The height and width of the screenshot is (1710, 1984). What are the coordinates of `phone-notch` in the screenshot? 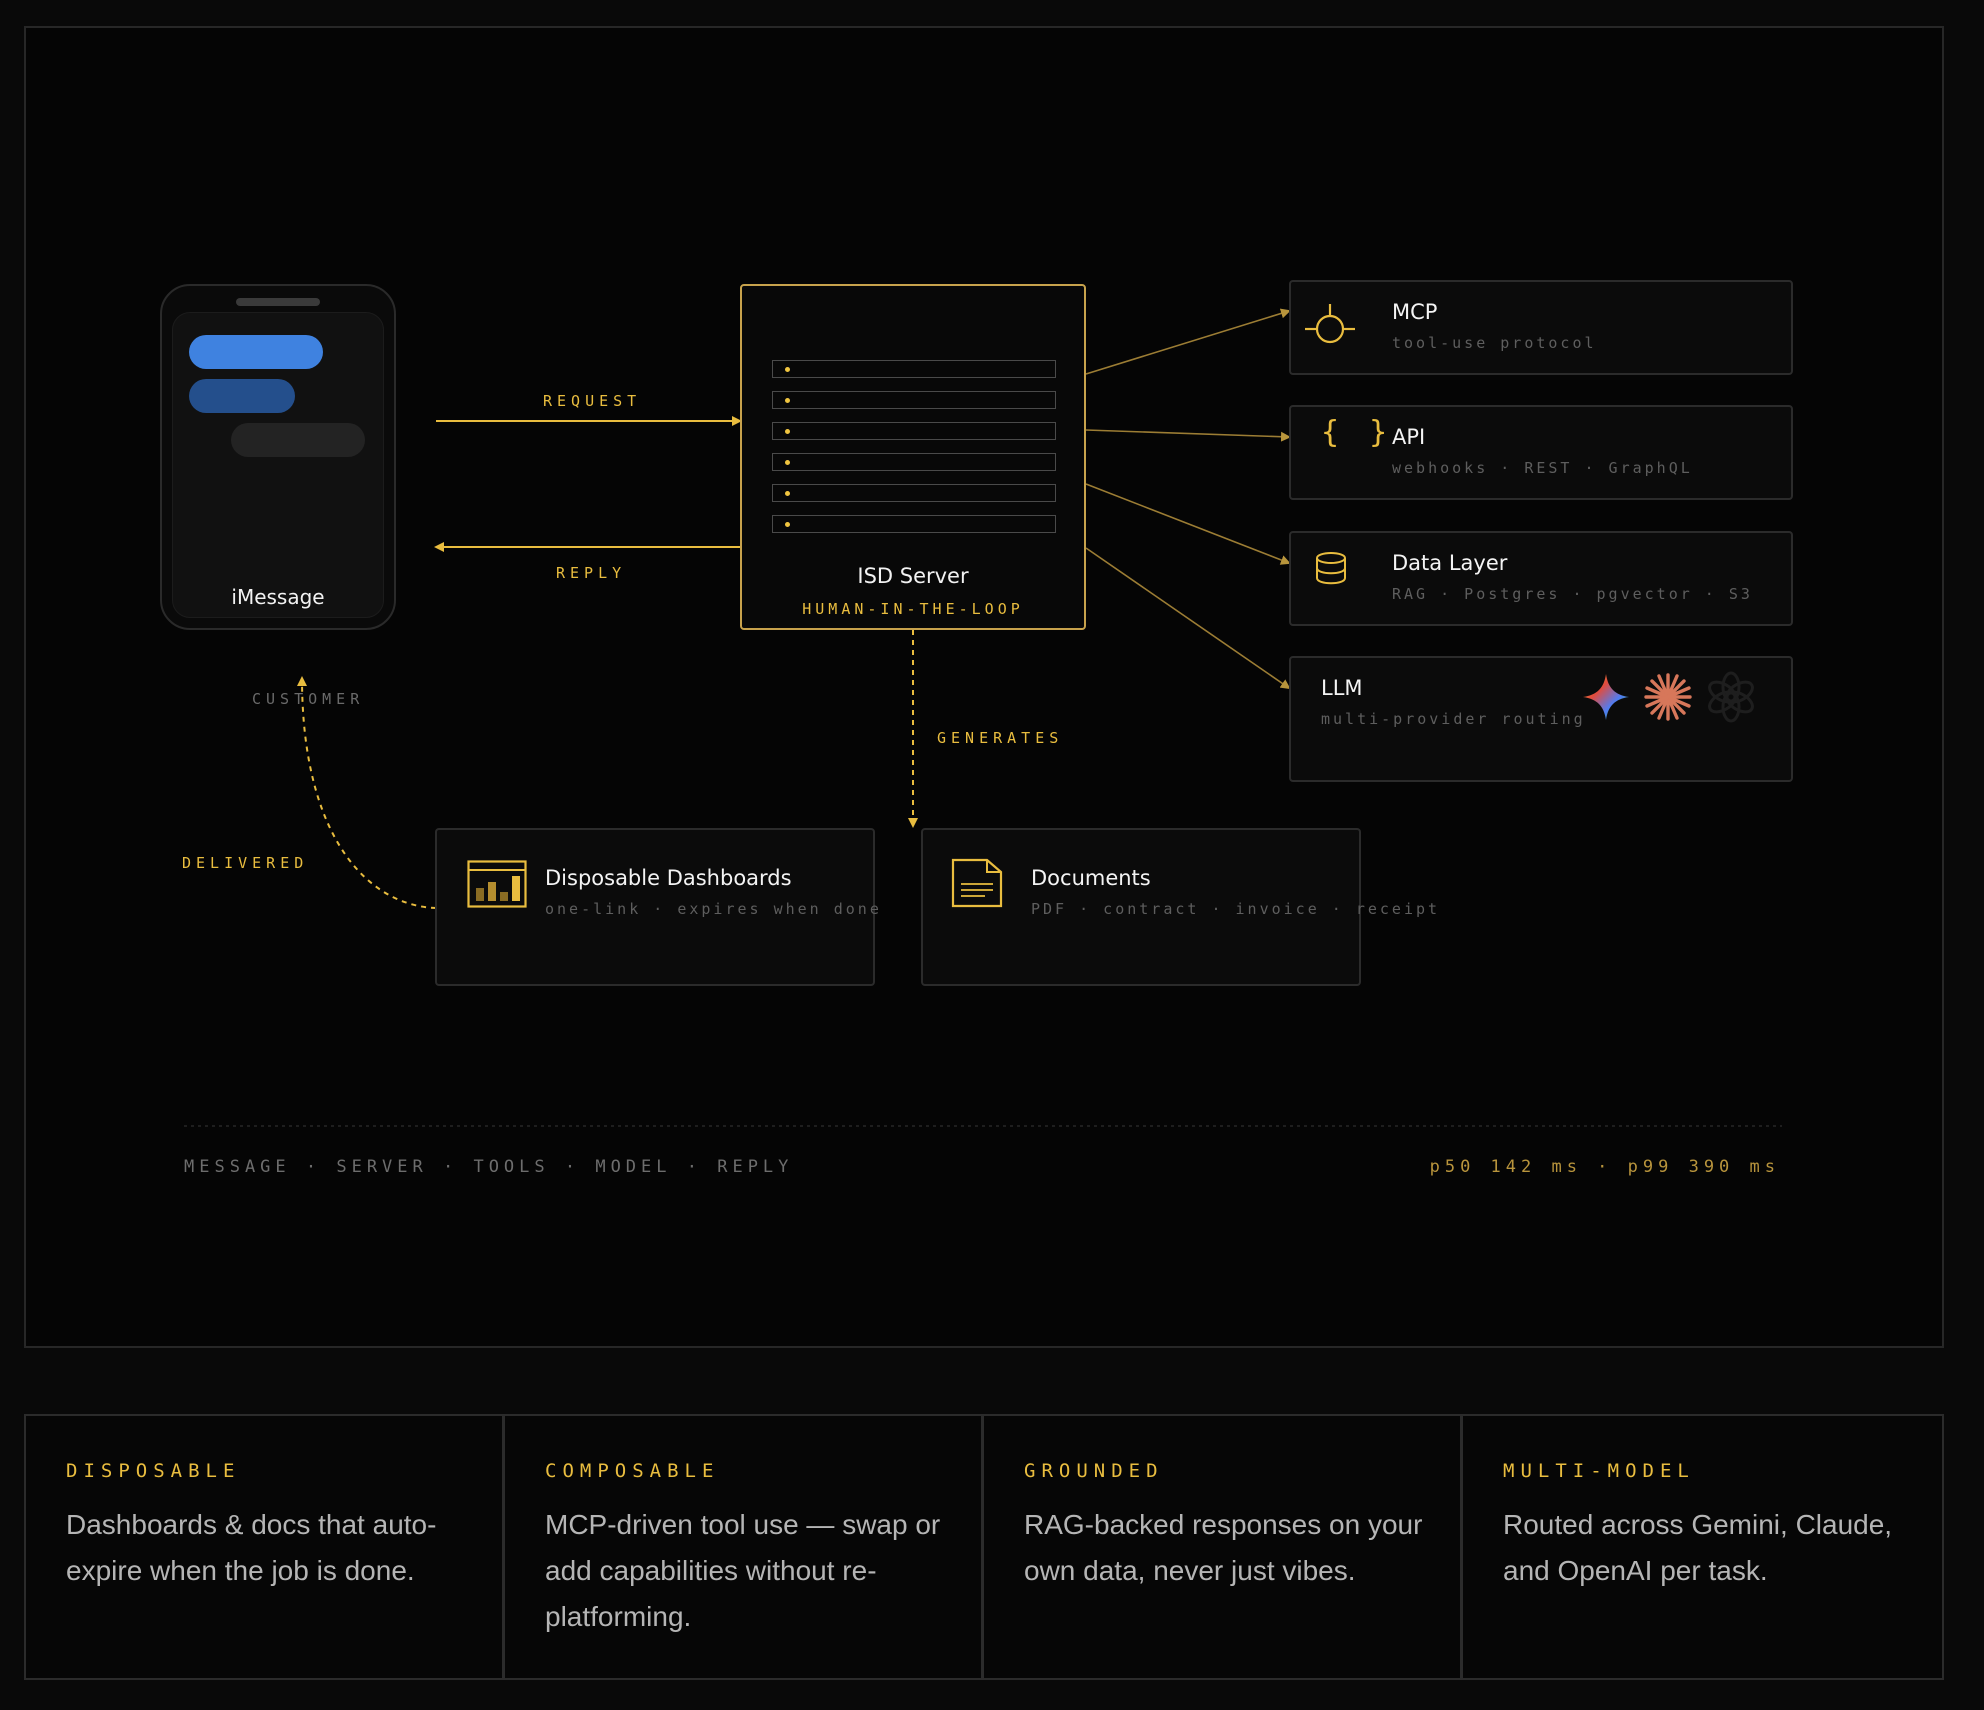 It's located at (278, 302).